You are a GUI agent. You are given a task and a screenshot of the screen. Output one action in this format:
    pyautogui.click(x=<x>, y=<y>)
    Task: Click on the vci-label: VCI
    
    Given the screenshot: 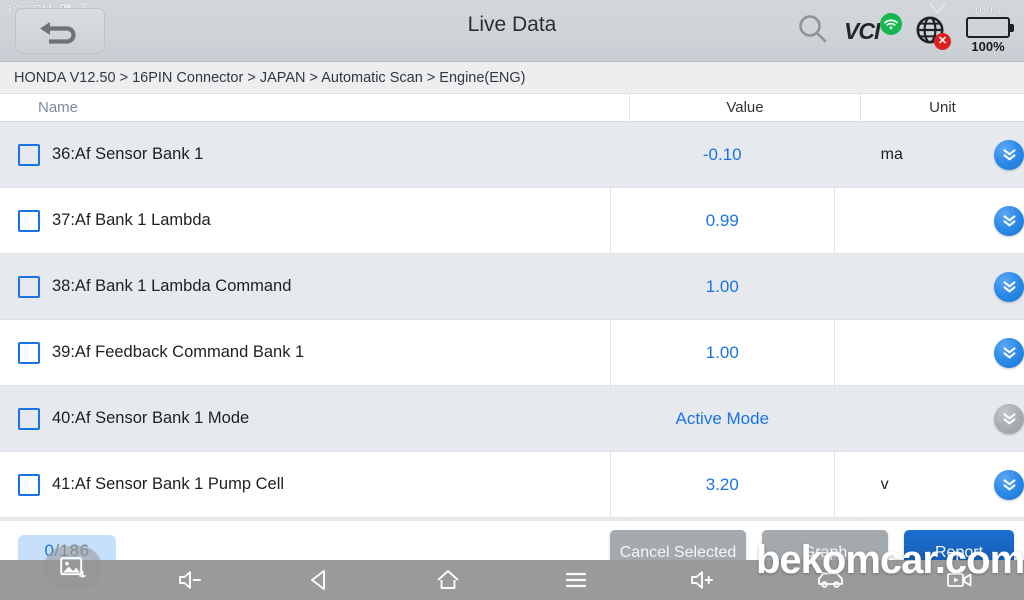 What is the action you would take?
    pyautogui.click(x=862, y=31)
    